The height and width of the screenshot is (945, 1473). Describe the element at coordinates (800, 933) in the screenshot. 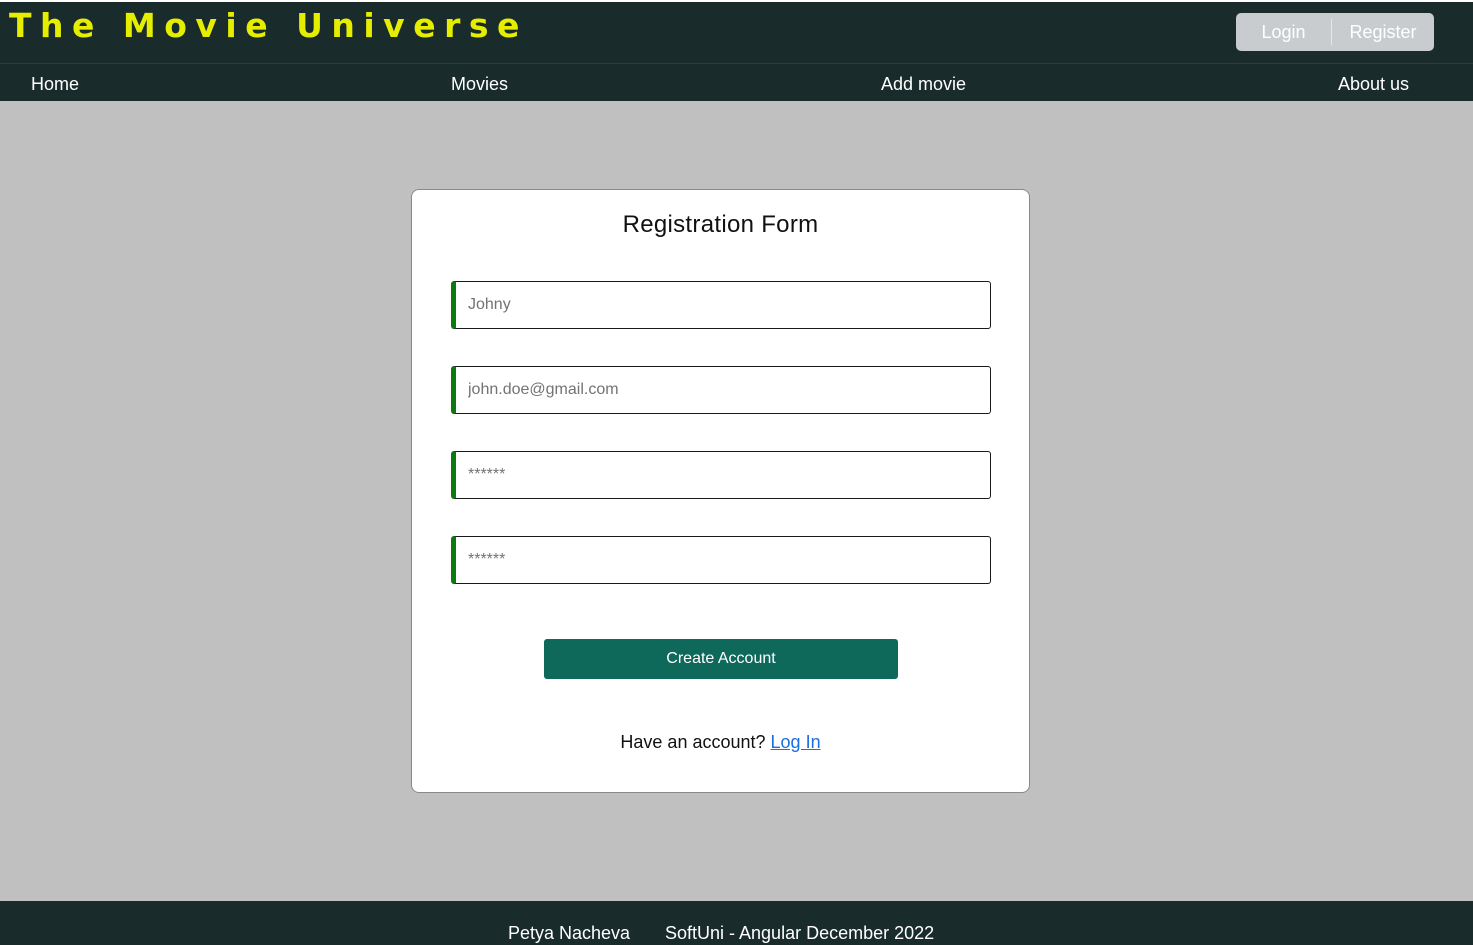

I see `footer-course: SoftUni - Angular December 2022` at that location.